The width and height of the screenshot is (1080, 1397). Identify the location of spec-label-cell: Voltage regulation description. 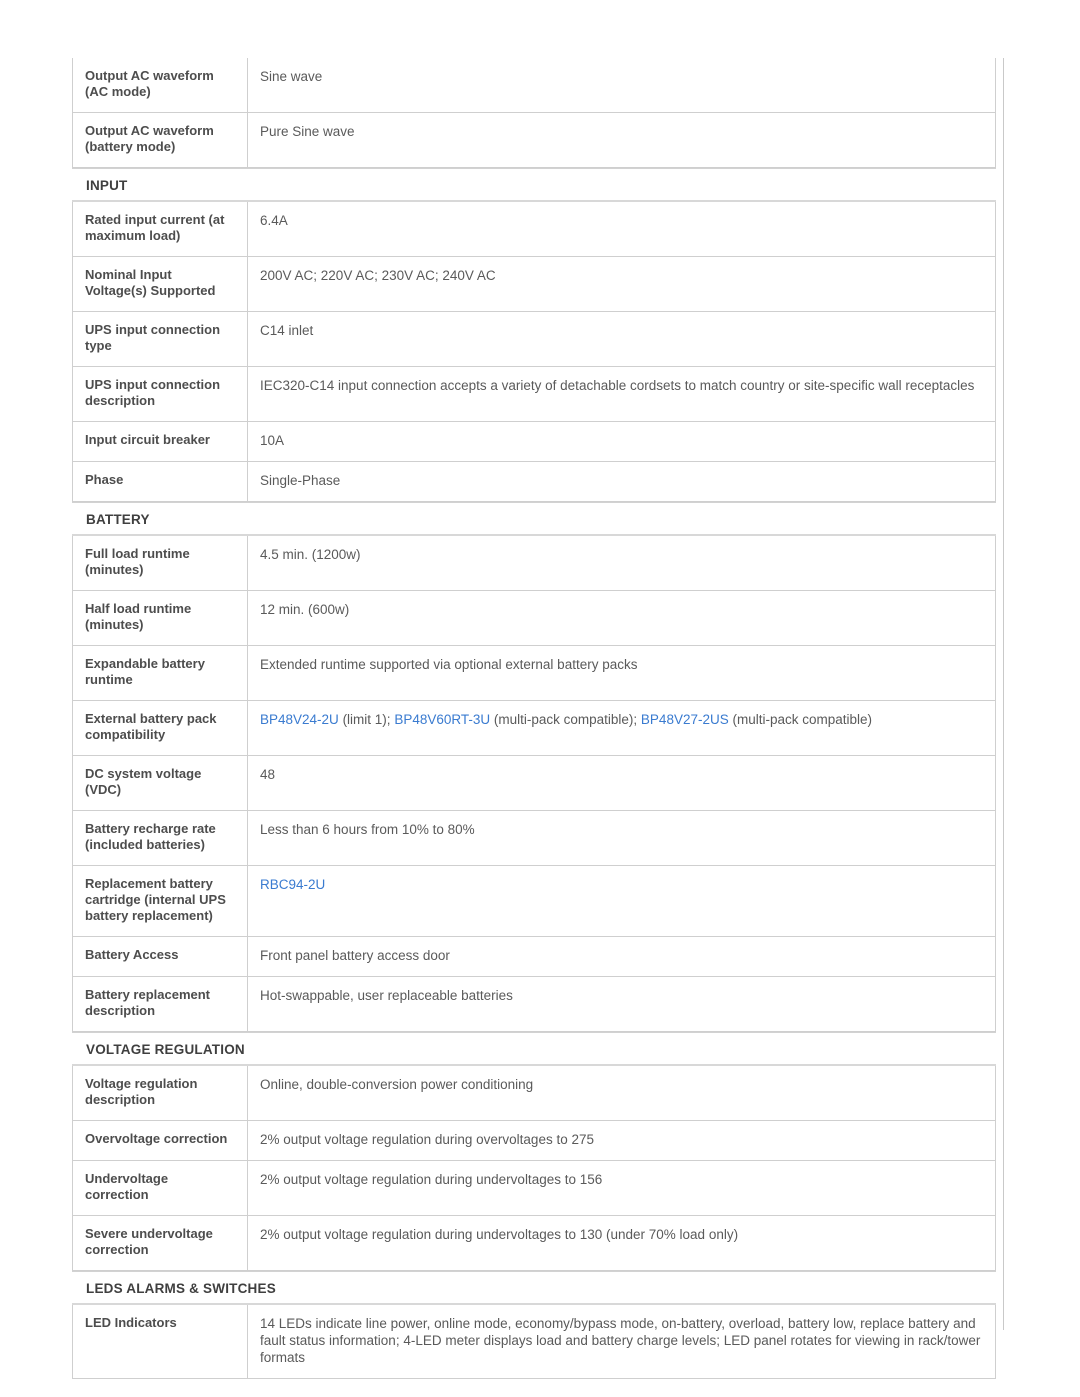
(160, 1093).